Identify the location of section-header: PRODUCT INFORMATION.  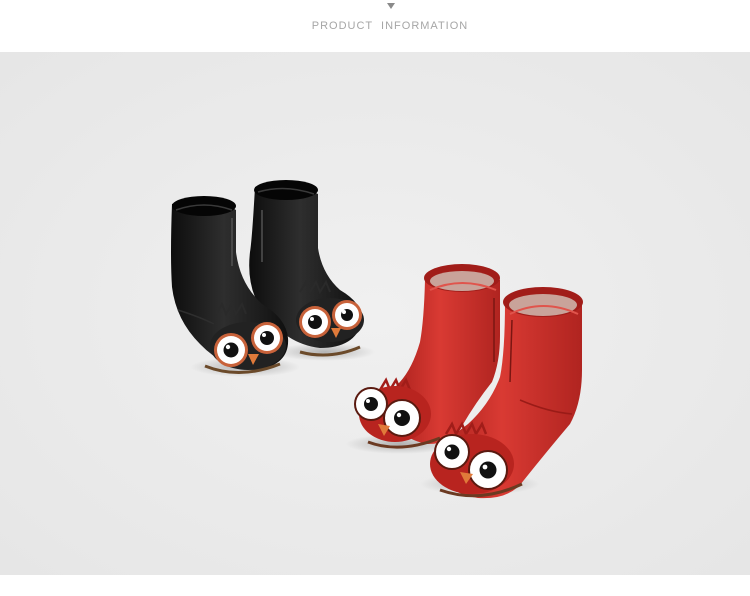
(375, 26).